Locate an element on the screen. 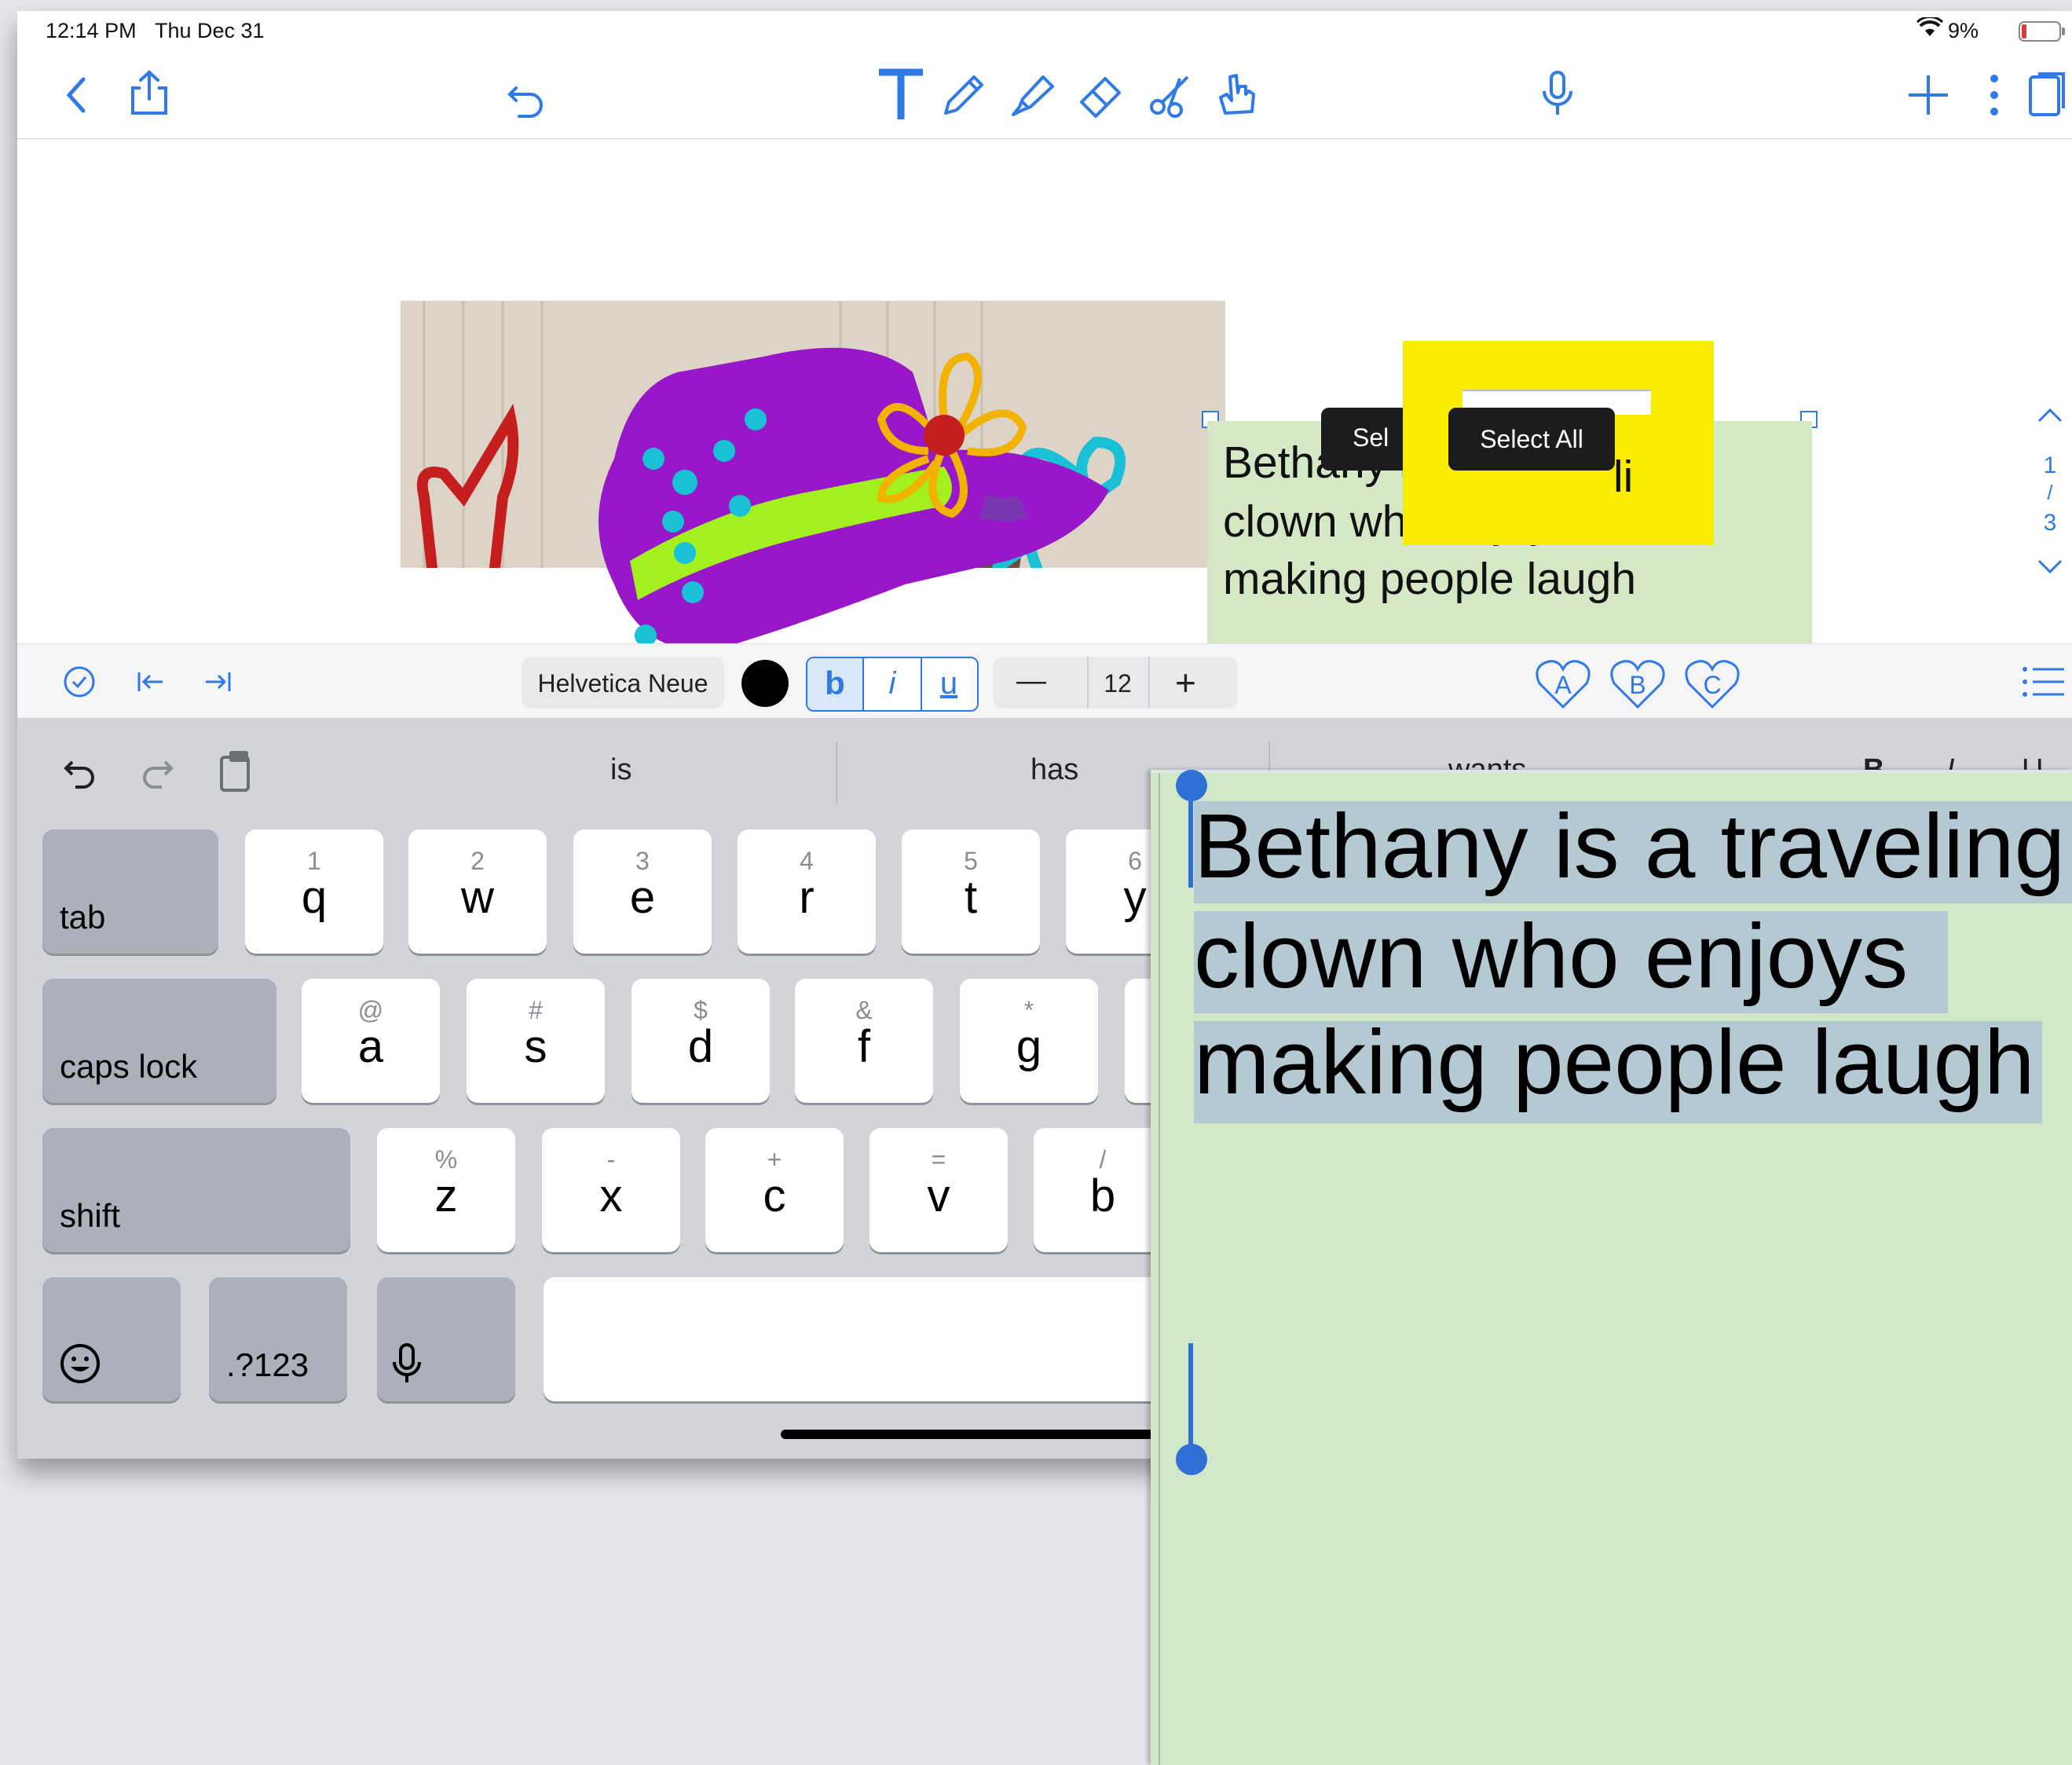  app-toolbar is located at coordinates (1044, 95).